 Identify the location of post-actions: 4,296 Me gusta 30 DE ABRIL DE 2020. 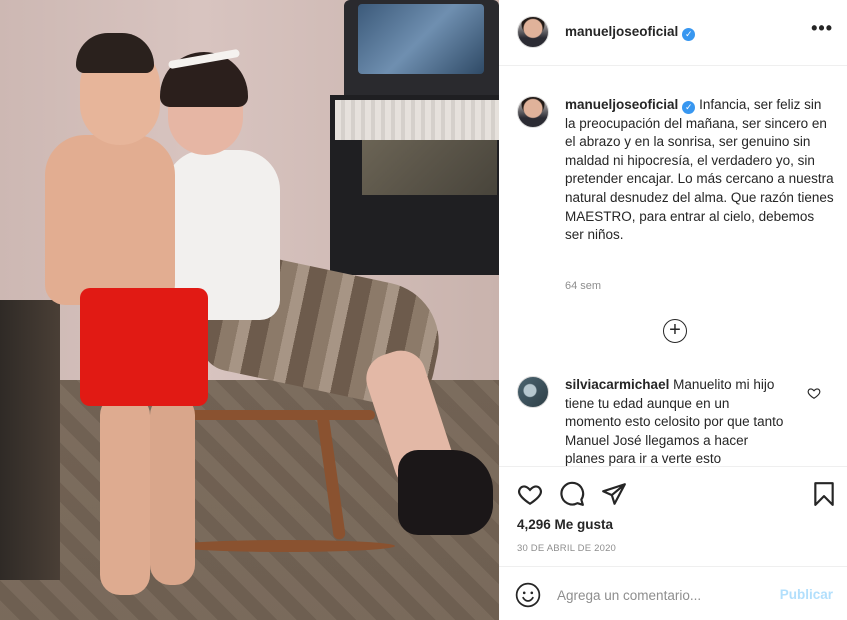
(673, 516).